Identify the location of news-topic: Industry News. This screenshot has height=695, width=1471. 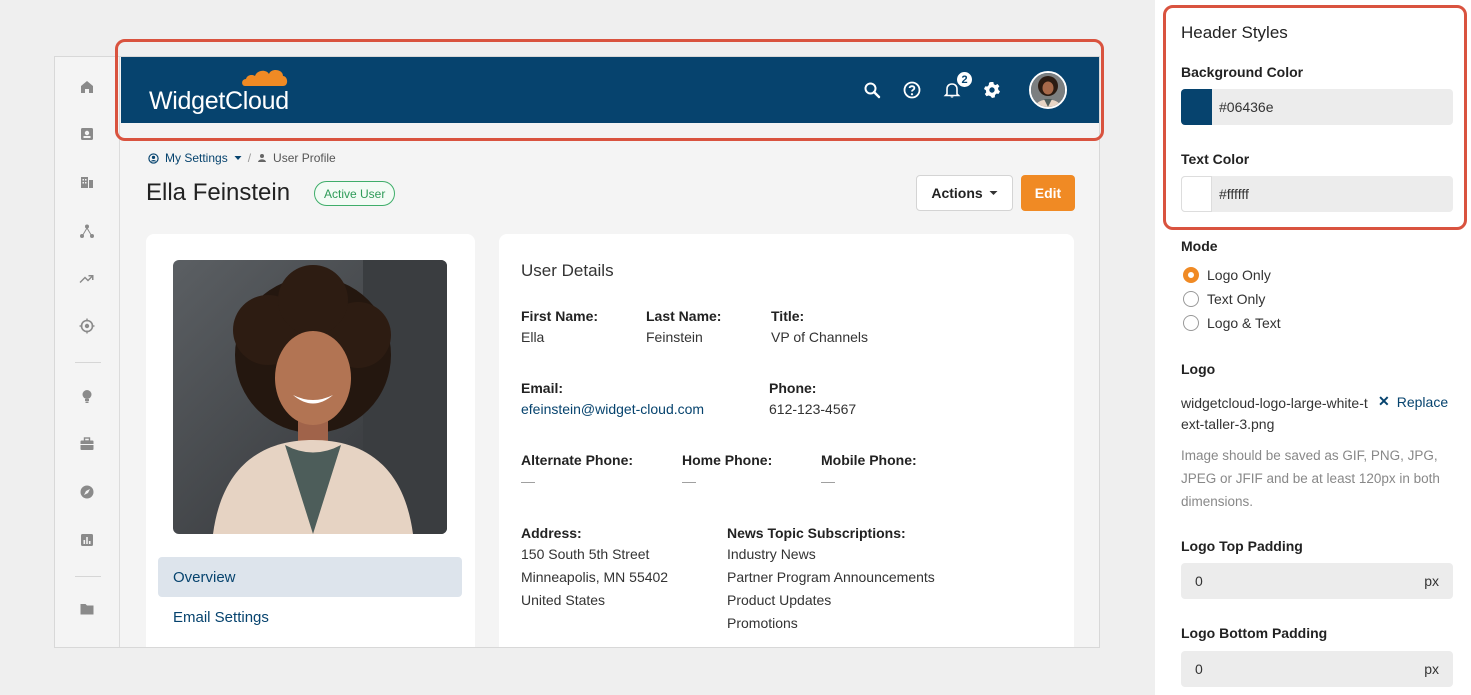
(771, 554).